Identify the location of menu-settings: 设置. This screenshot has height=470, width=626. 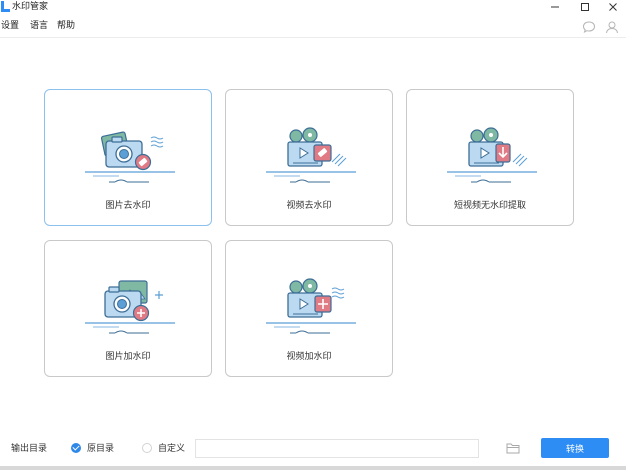
(10, 26).